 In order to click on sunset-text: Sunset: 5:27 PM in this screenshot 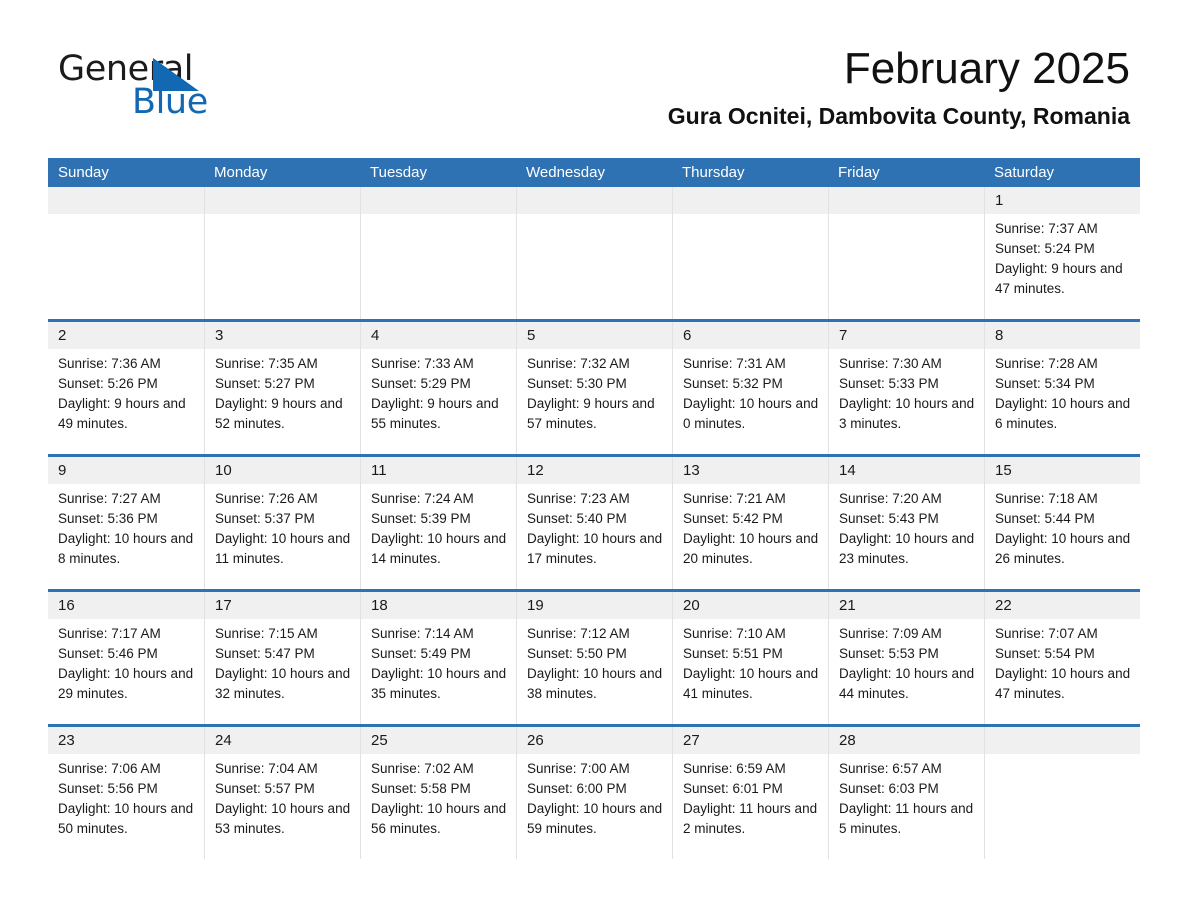, I will do `click(265, 383)`.